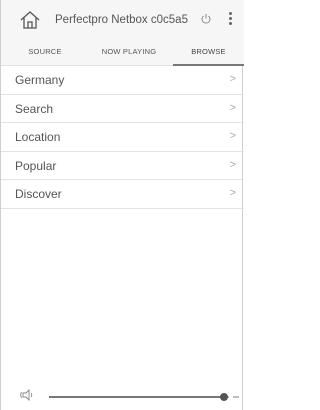  What do you see at coordinates (28, 395) in the screenshot?
I see `speaker-icon` at bounding box center [28, 395].